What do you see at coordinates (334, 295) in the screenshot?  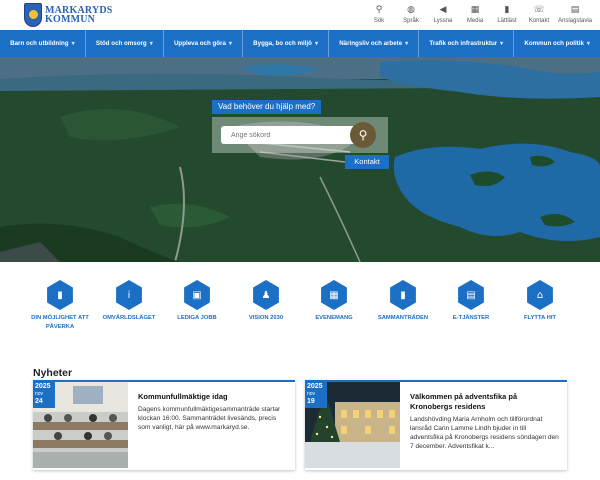 I see `calendar-icon: ▦` at bounding box center [334, 295].